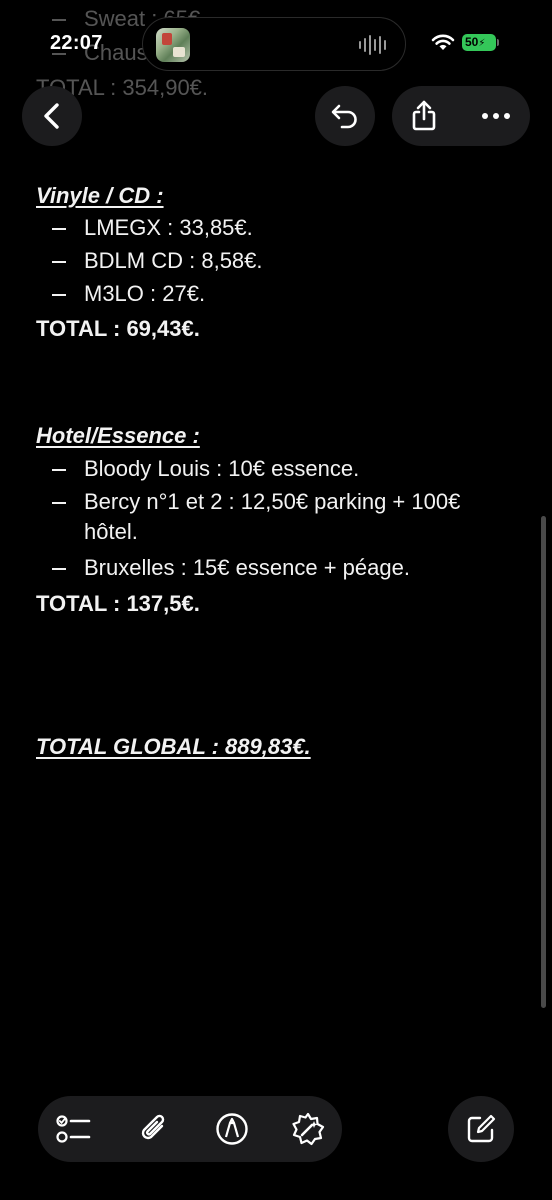  Describe the element at coordinates (76, 43) in the screenshot. I see `status-time: 22:07` at that location.